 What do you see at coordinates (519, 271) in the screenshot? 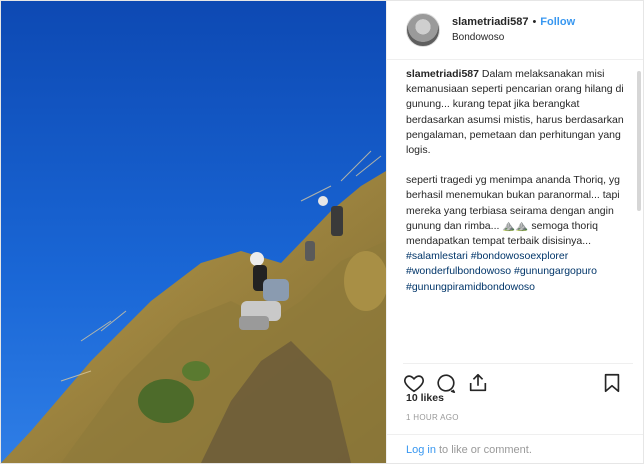
I see `hashtag-line: #wonderfulbondowoso #gunungargopuro` at bounding box center [519, 271].